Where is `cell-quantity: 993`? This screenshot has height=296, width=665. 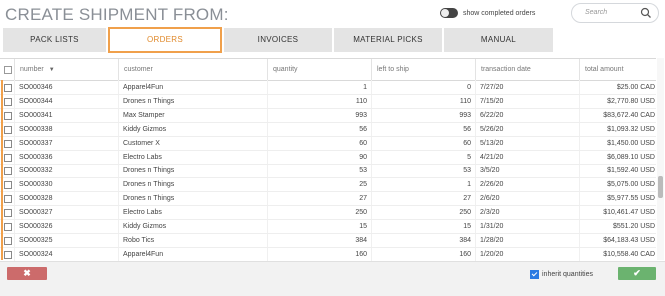 cell-quantity: 993 is located at coordinates (361, 115).